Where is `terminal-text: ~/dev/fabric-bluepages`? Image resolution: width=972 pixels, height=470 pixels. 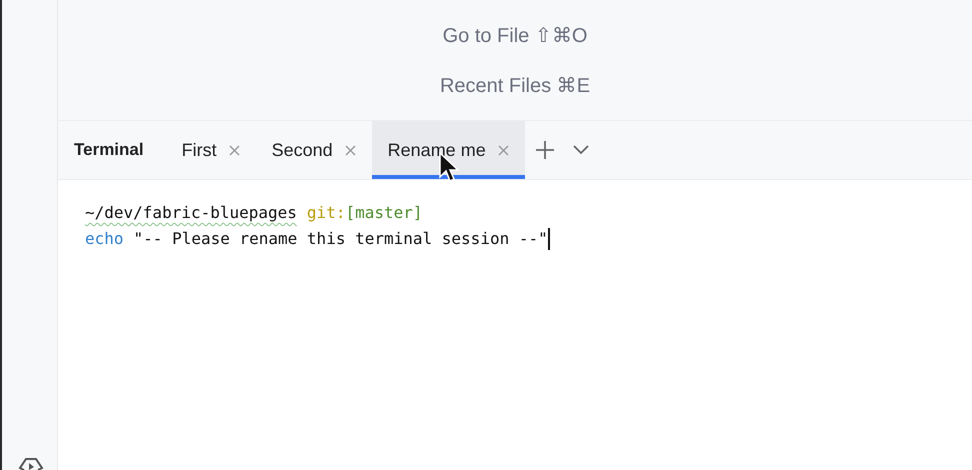 terminal-text: ~/dev/fabric-bluepages is located at coordinates (191, 213).